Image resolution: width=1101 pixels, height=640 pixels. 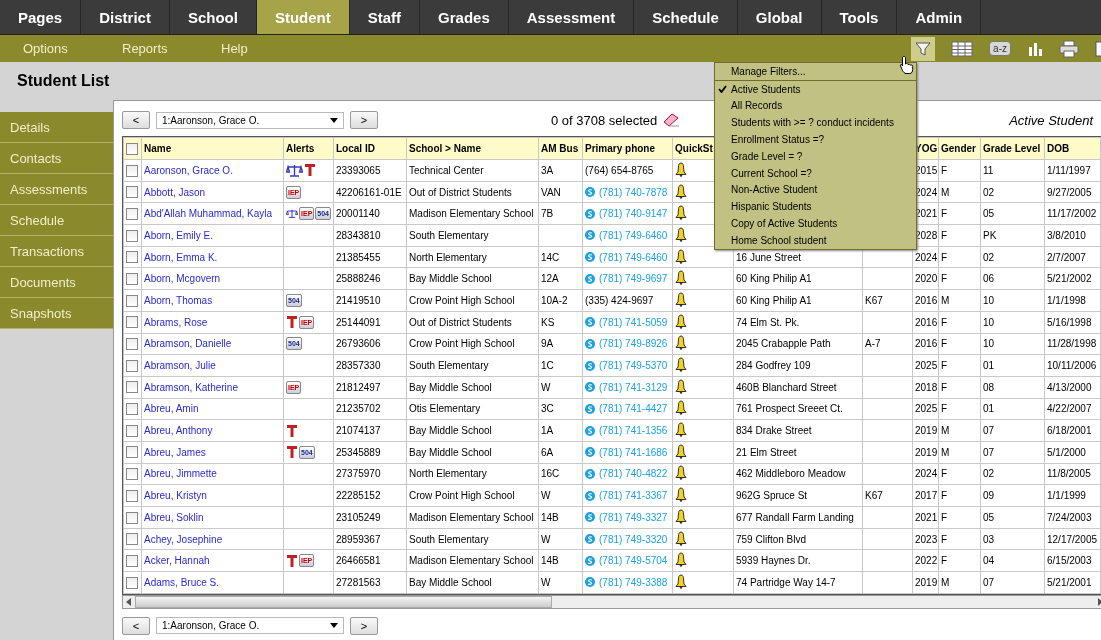 What do you see at coordinates (815, 156) in the screenshot?
I see `menu-item: Grade Level = ?` at bounding box center [815, 156].